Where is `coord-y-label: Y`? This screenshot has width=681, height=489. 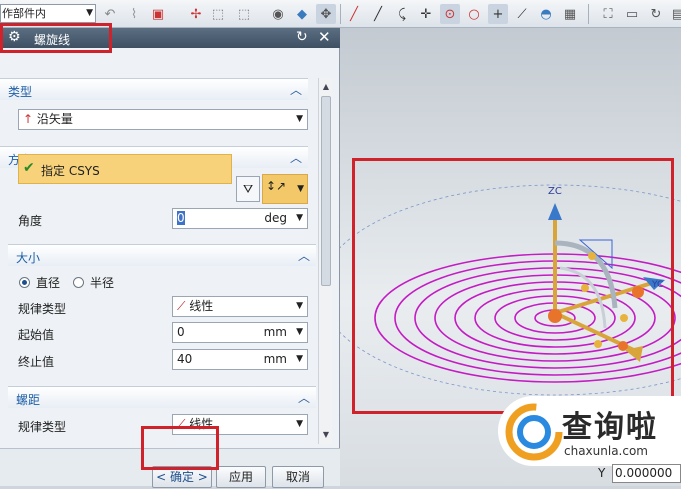
coord-y-label: Y is located at coordinates (602, 473).